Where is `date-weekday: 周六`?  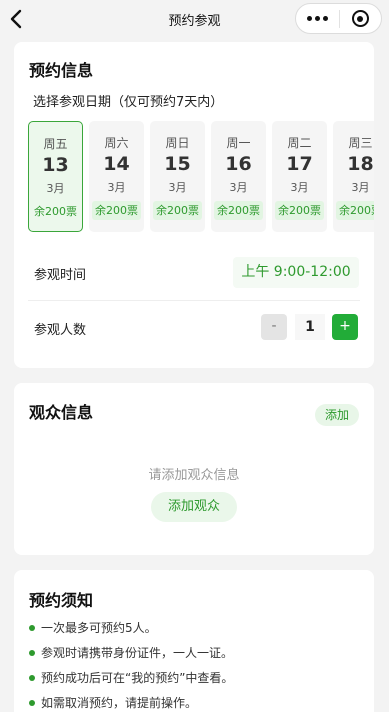
date-weekday: 周六 is located at coordinates (116, 143).